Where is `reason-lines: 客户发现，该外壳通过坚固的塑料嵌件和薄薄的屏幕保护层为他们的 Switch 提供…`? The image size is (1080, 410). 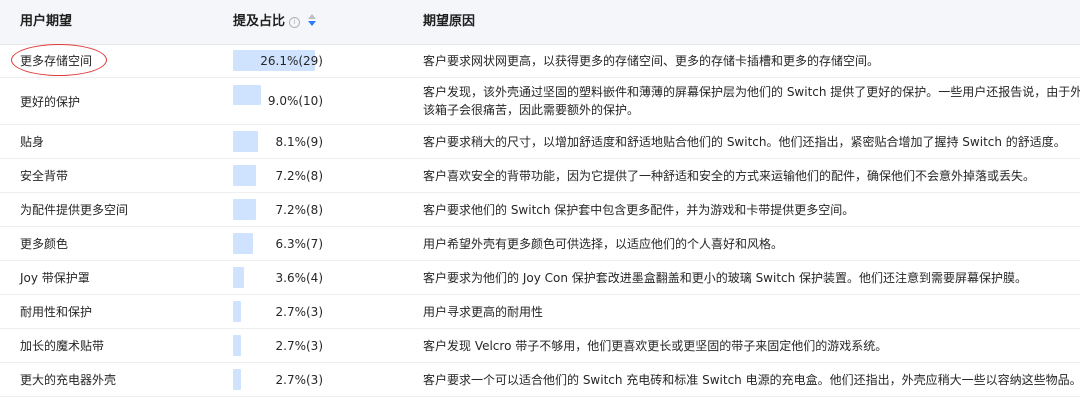
reason-lines: 客户发现，该外壳通过坚固的塑料嵌件和薄薄的屏幕保护层为他们的 Switch 提供… is located at coordinates (751, 101).